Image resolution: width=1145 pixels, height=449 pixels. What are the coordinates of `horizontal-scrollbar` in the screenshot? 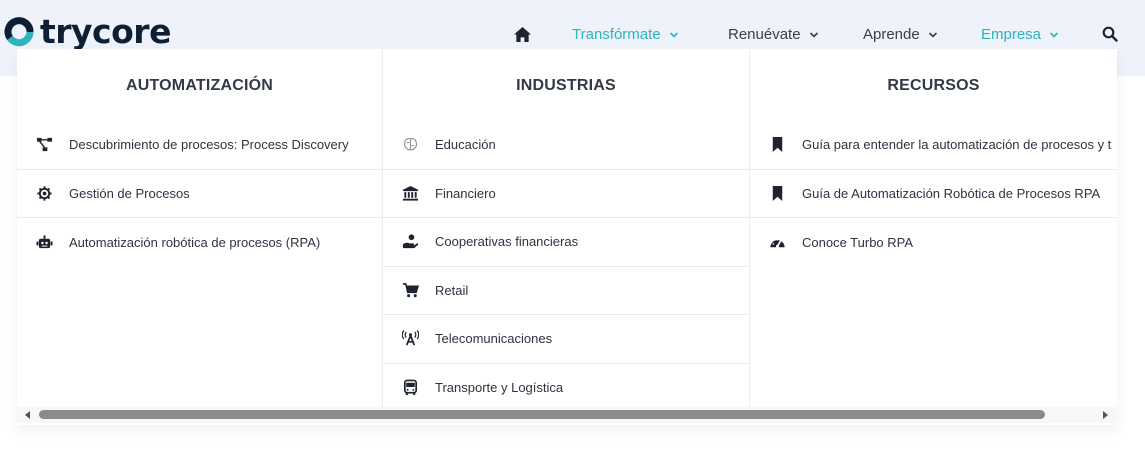 It's located at (567, 415).